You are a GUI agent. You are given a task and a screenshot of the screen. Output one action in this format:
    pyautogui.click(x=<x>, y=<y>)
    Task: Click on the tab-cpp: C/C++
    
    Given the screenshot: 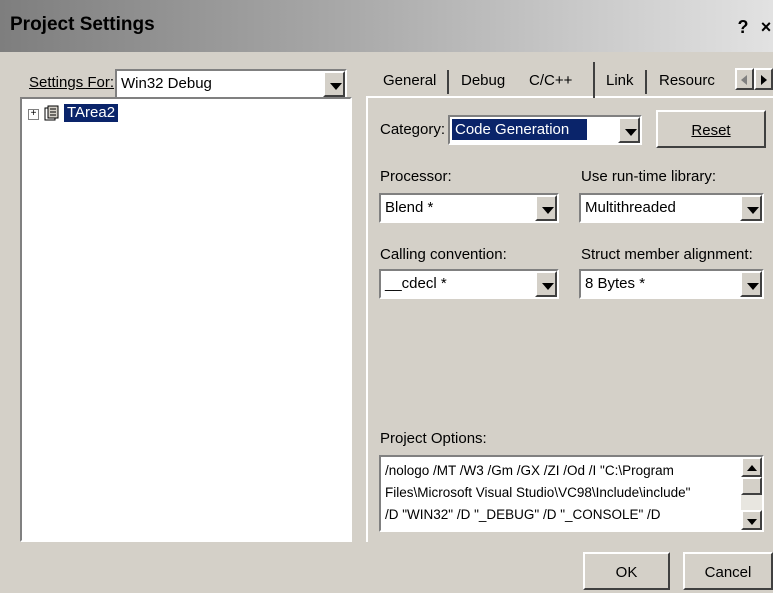 What is the action you would take?
    pyautogui.click(x=550, y=82)
    